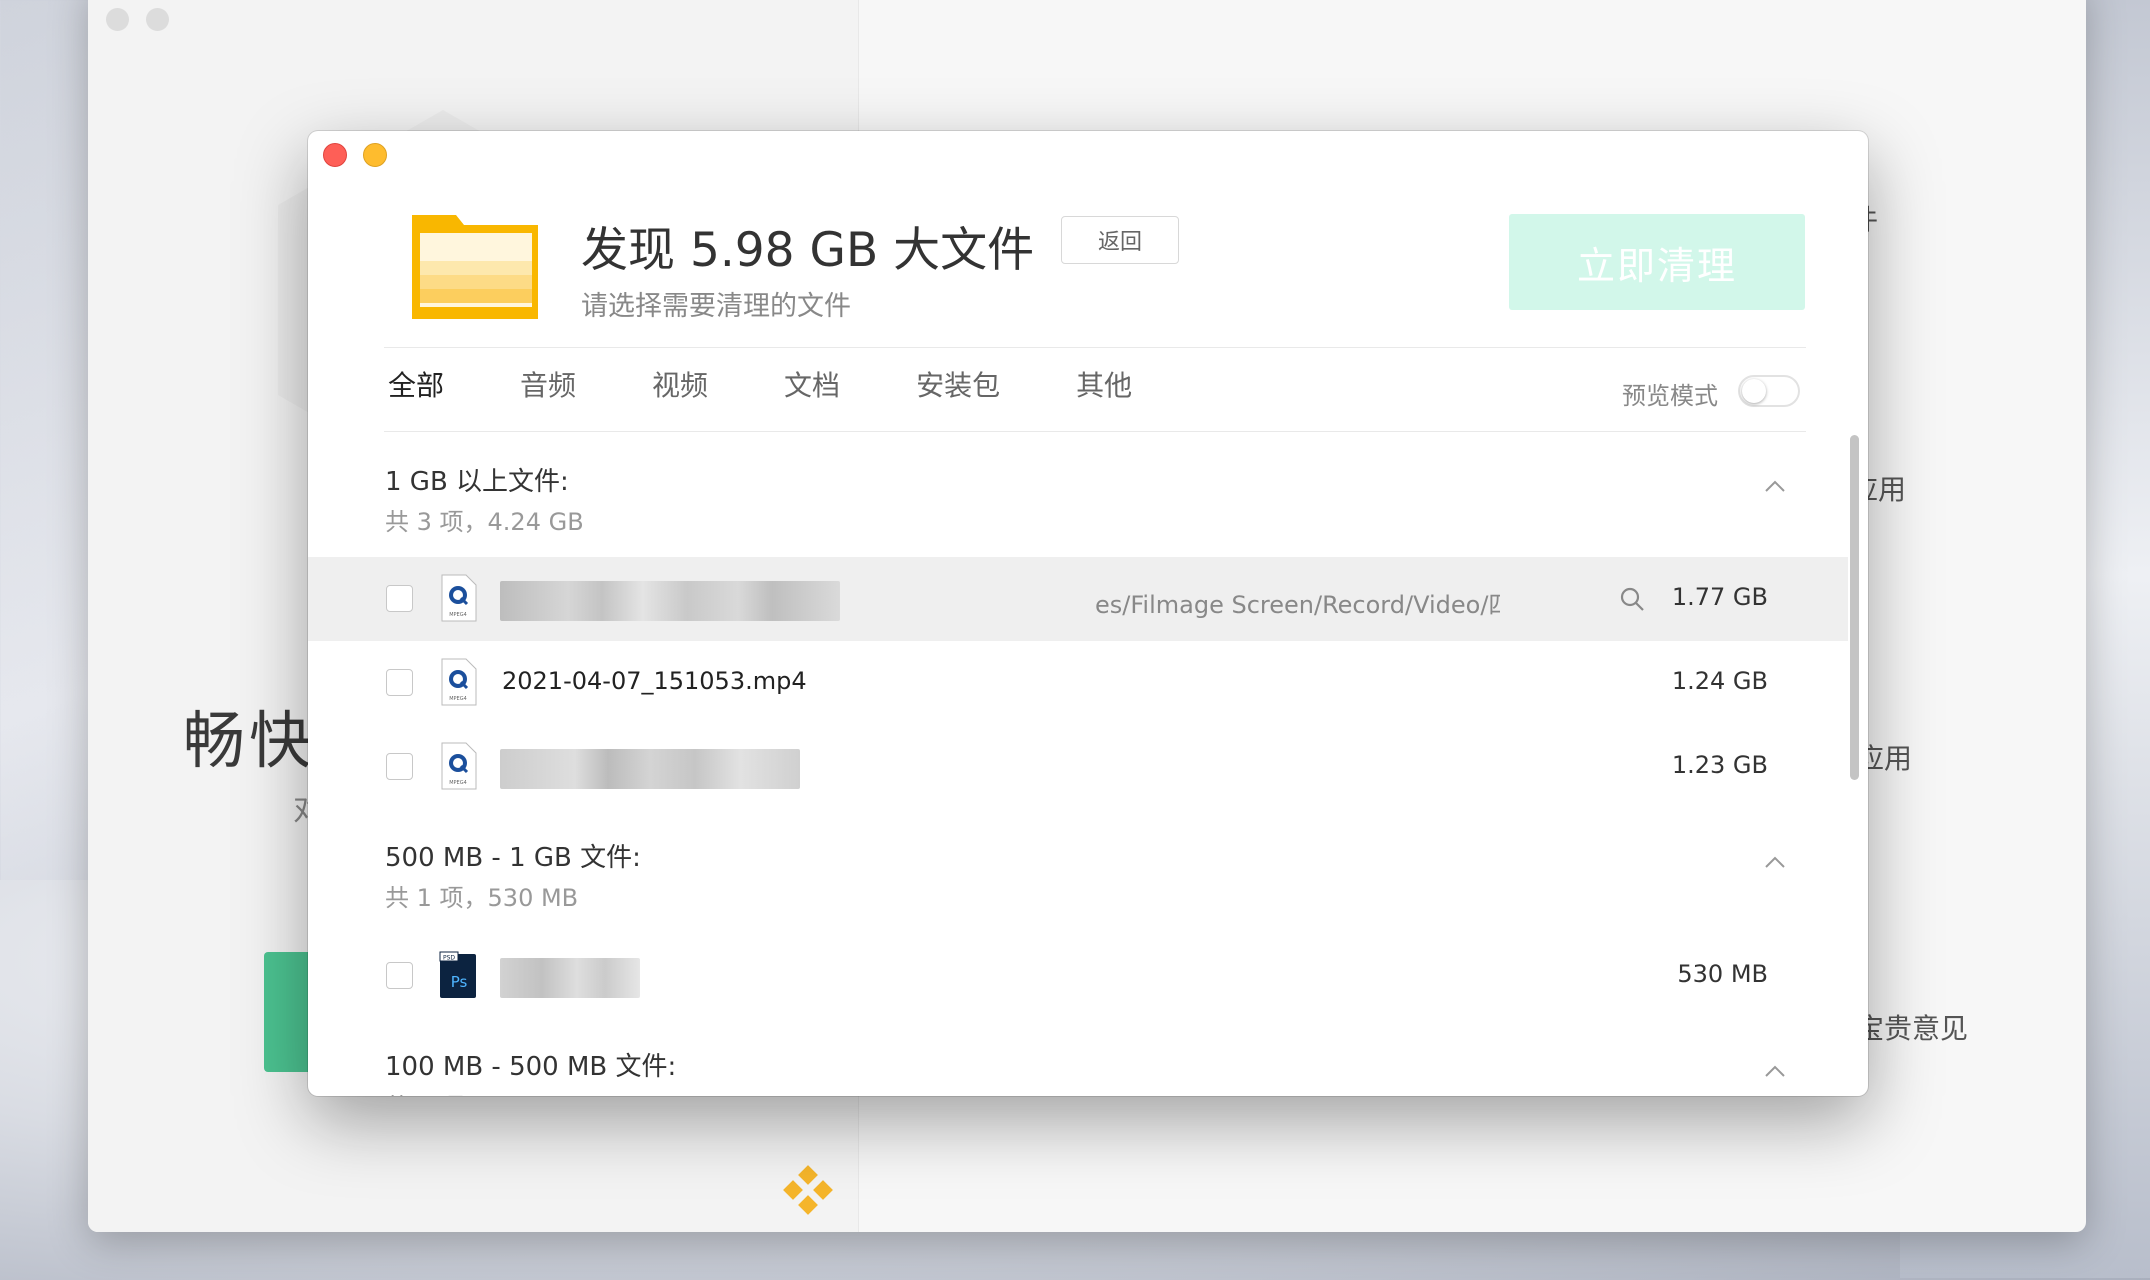 This screenshot has height=1280, width=2150. Describe the element at coordinates (1670, 396) in the screenshot. I see `preview-mode-label: 预览模式` at that location.